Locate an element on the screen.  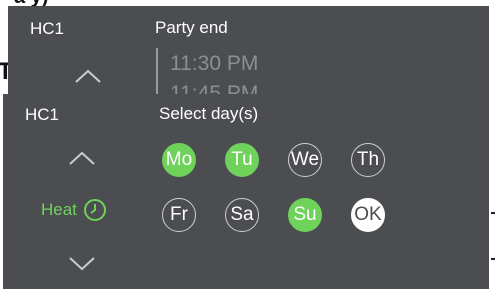
panel-title: Party end is located at coordinates (191, 27).